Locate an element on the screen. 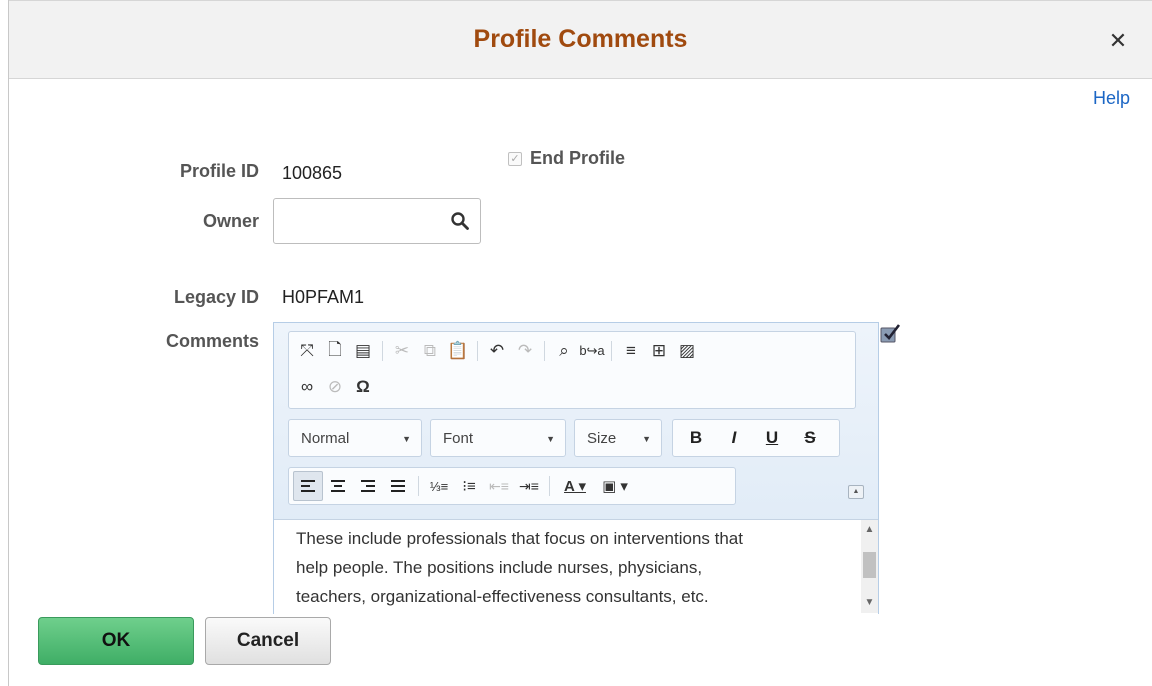  image-icon: ▨ is located at coordinates (687, 351).